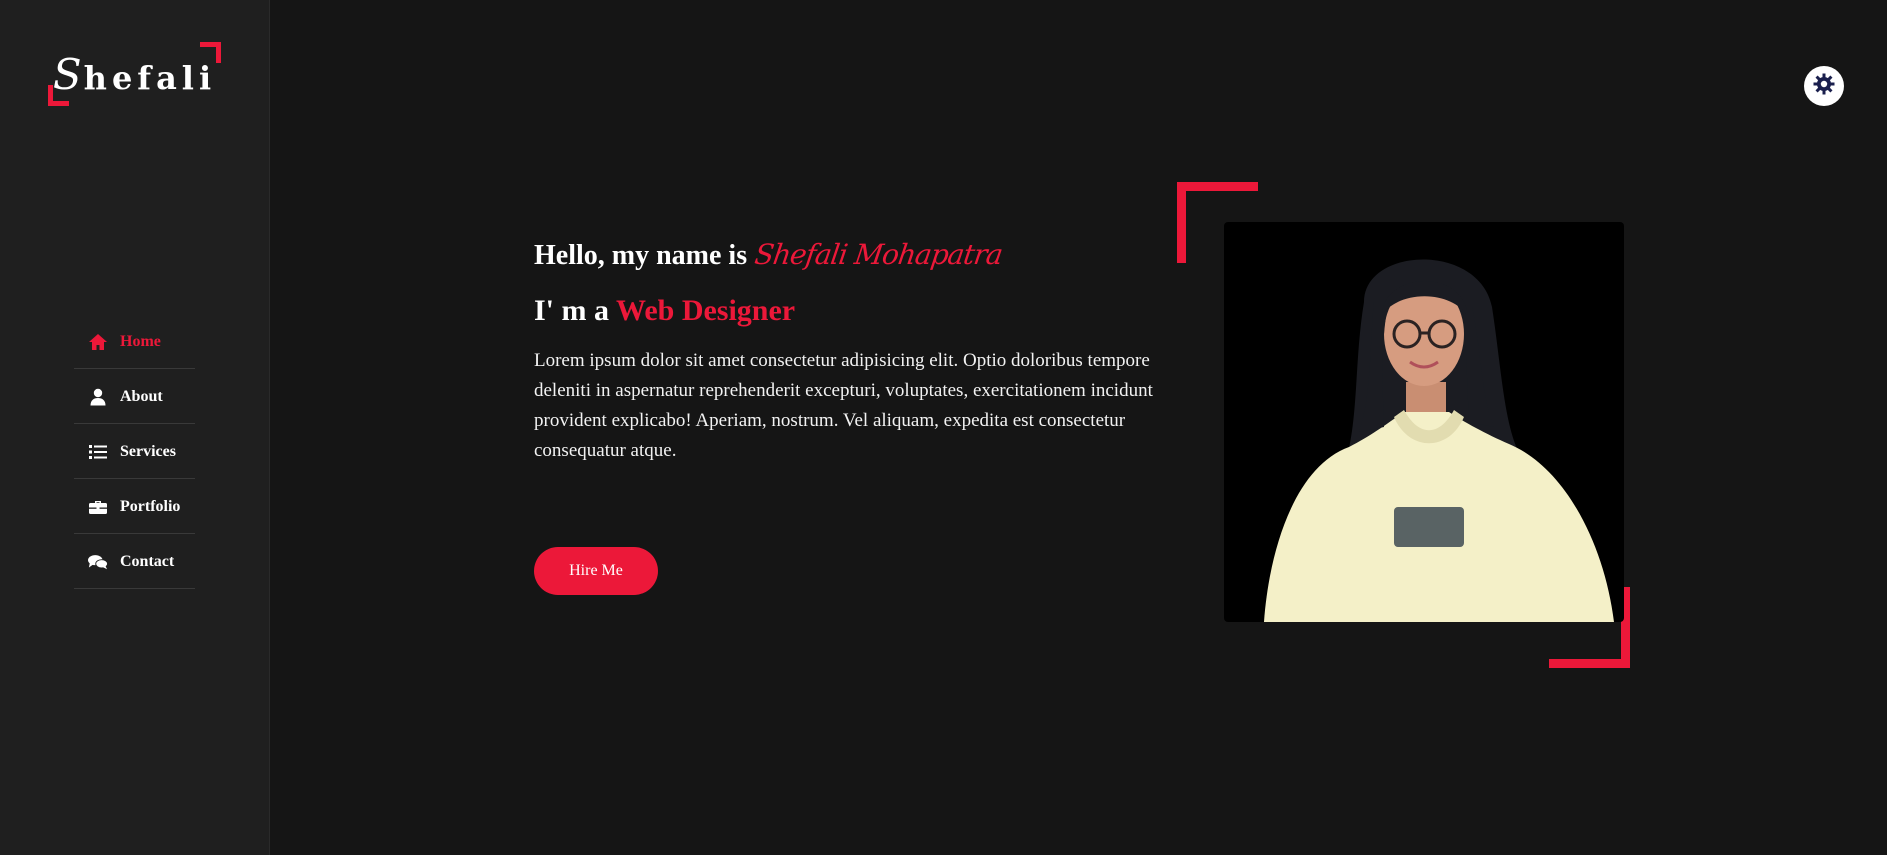  I want to click on gear-icon, so click(1824, 86).